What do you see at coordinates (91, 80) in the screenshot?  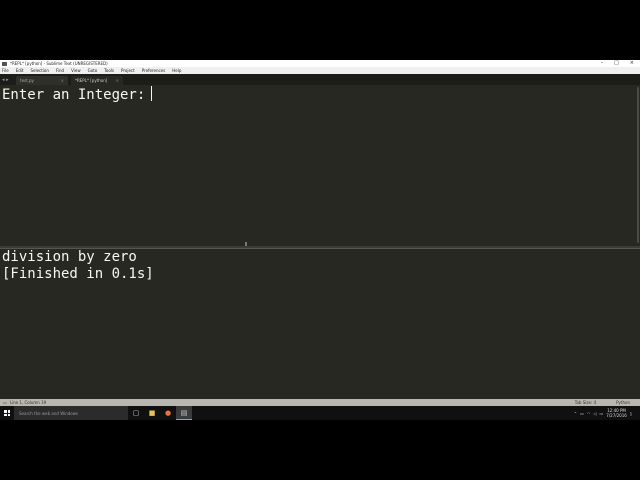 I see `tab-label: *REPL* [python]` at bounding box center [91, 80].